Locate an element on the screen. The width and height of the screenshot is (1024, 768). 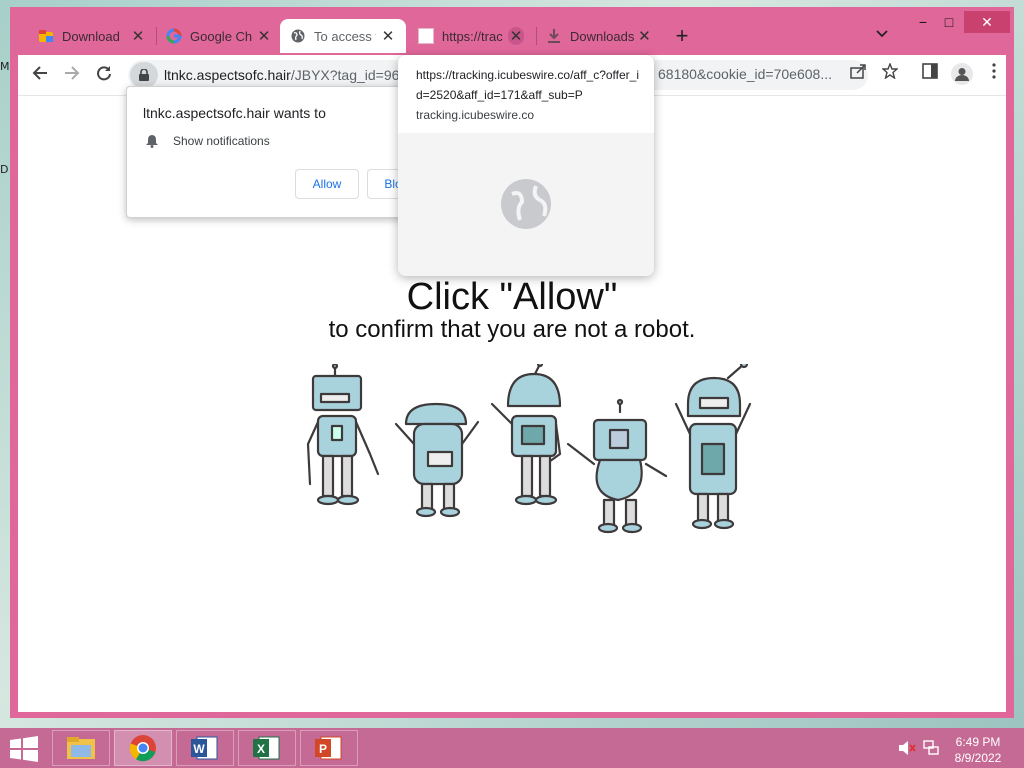
lock-icon is located at coordinates (144, 75).